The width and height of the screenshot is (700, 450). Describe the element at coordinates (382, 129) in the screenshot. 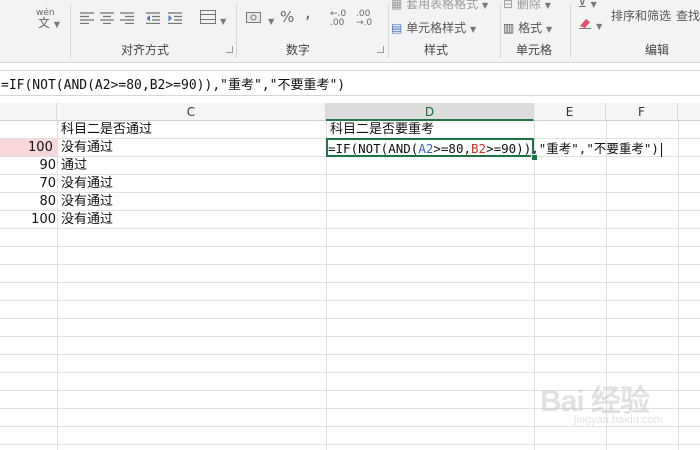

I see `cell-d1: 科目二是否要重考` at that location.